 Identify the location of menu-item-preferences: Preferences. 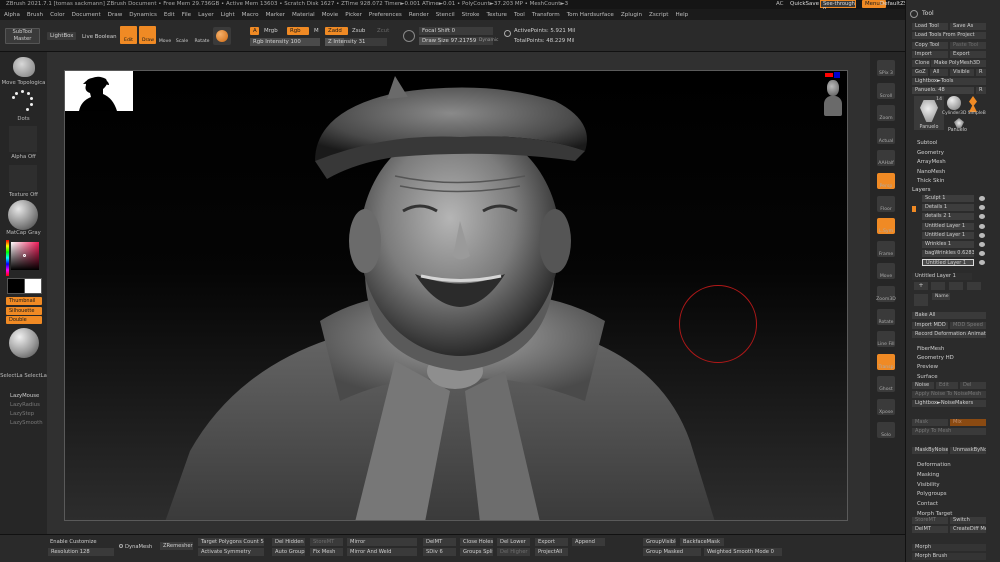
(385, 15).